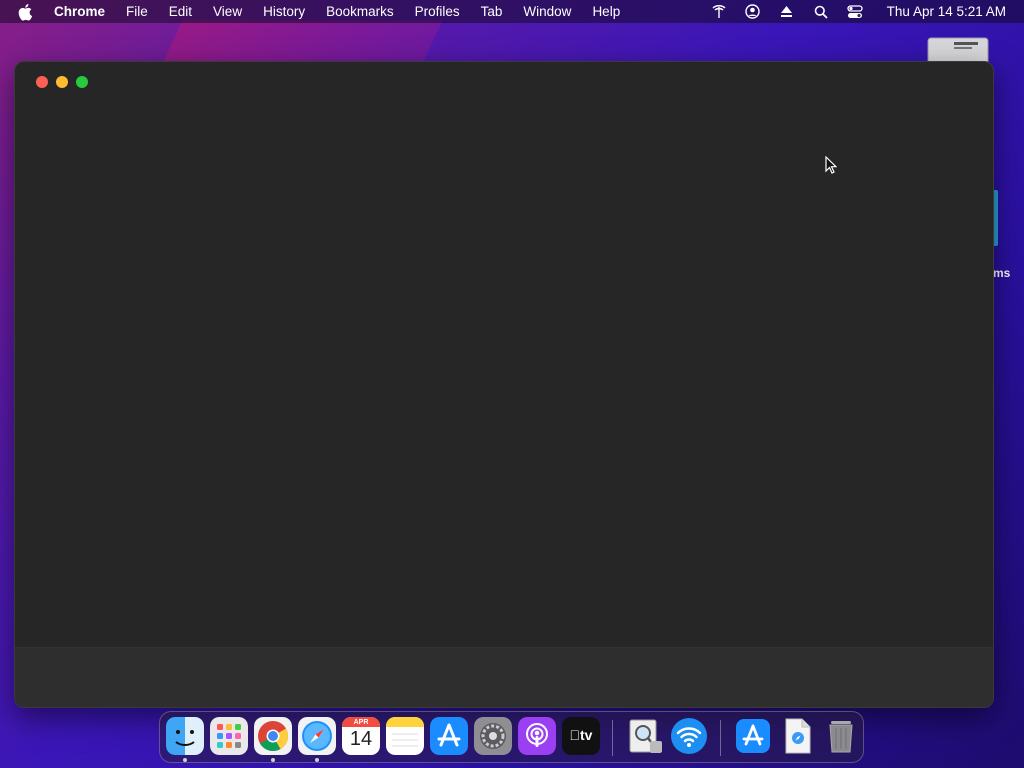 This screenshot has width=1024, height=768. Describe the element at coordinates (492, 11) in the screenshot. I see `menu-tab: Tab` at that location.